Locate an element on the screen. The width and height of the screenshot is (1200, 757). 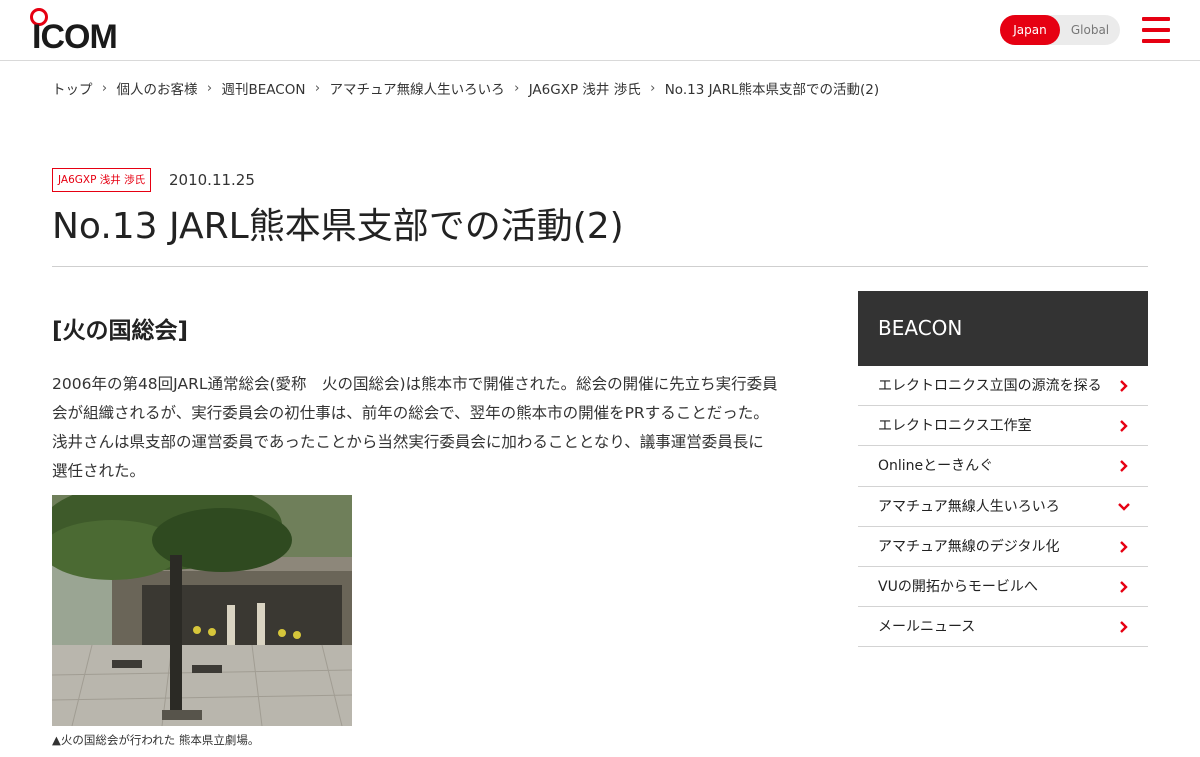
theater-photo-illustration is located at coordinates (202, 610).